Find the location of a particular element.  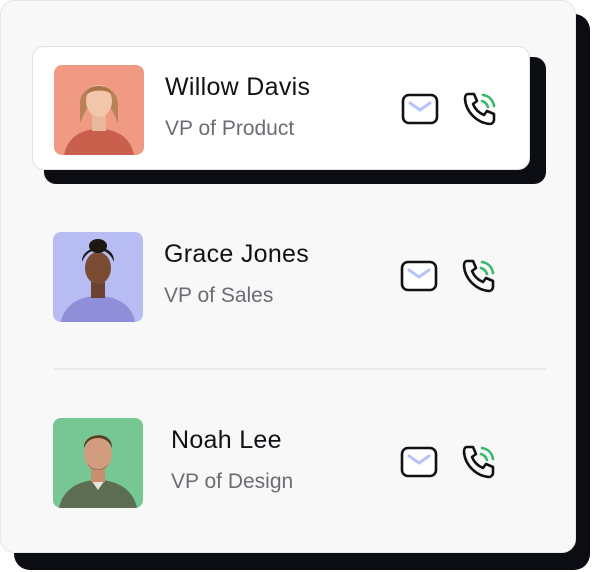

man-portrait-icon is located at coordinates (98, 463).